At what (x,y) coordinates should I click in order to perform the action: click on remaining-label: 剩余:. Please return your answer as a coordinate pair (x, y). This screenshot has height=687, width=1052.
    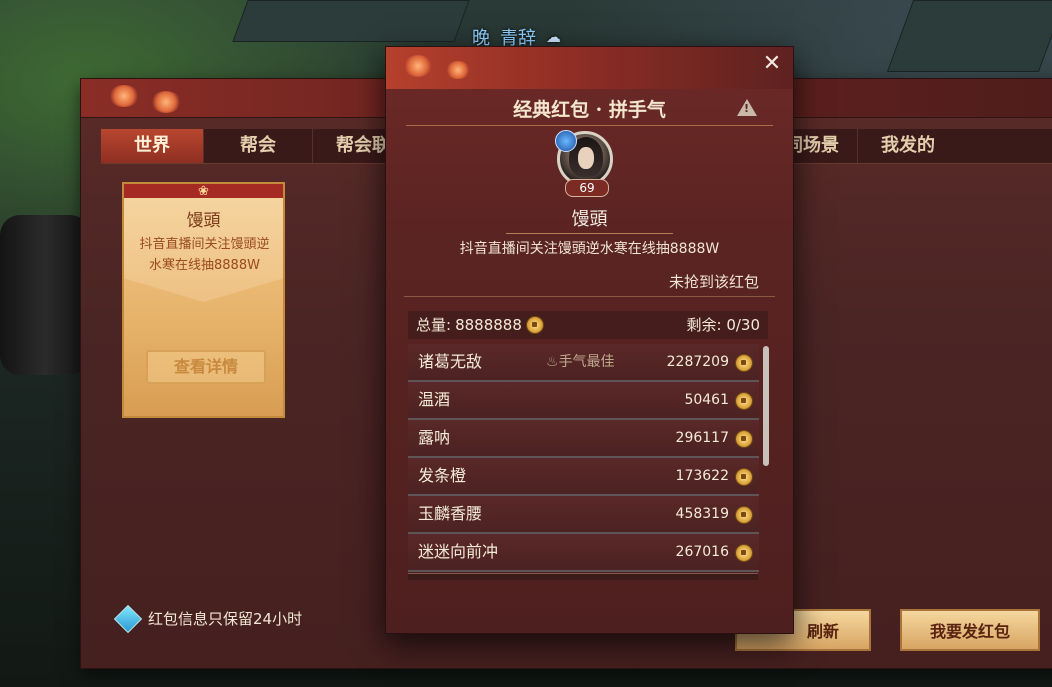
    Looking at the image, I should click on (704, 325).